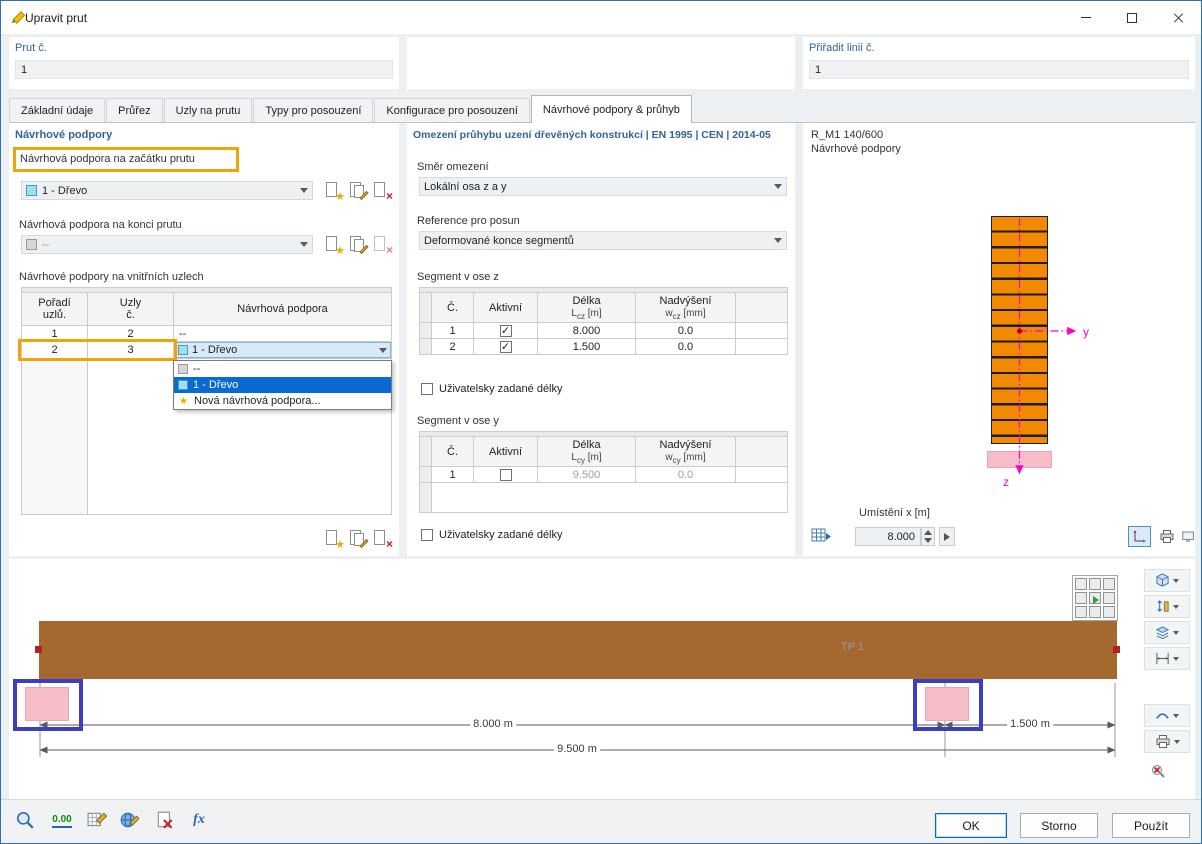 This screenshot has width=1202, height=844. What do you see at coordinates (427, 389) in the screenshot?
I see `user-lengths-z-checkbox` at bounding box center [427, 389].